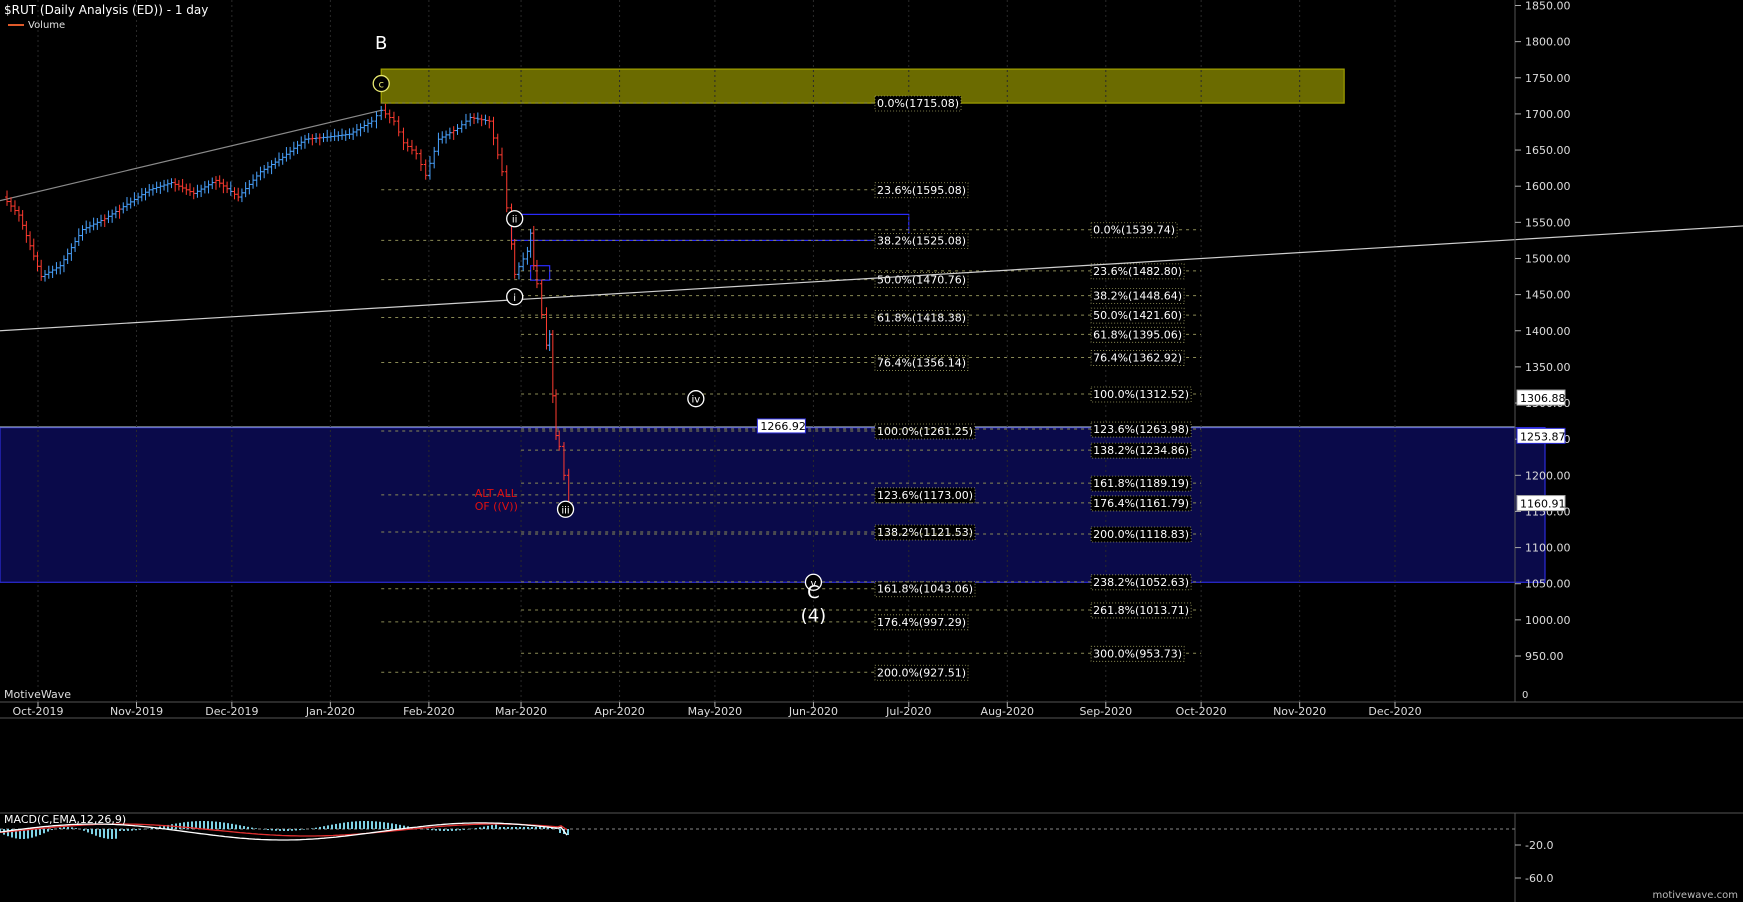 This screenshot has width=1743, height=902. Describe the element at coordinates (1137, 315) in the screenshot. I see `fib-label: 50.0%(1421.60)` at that location.